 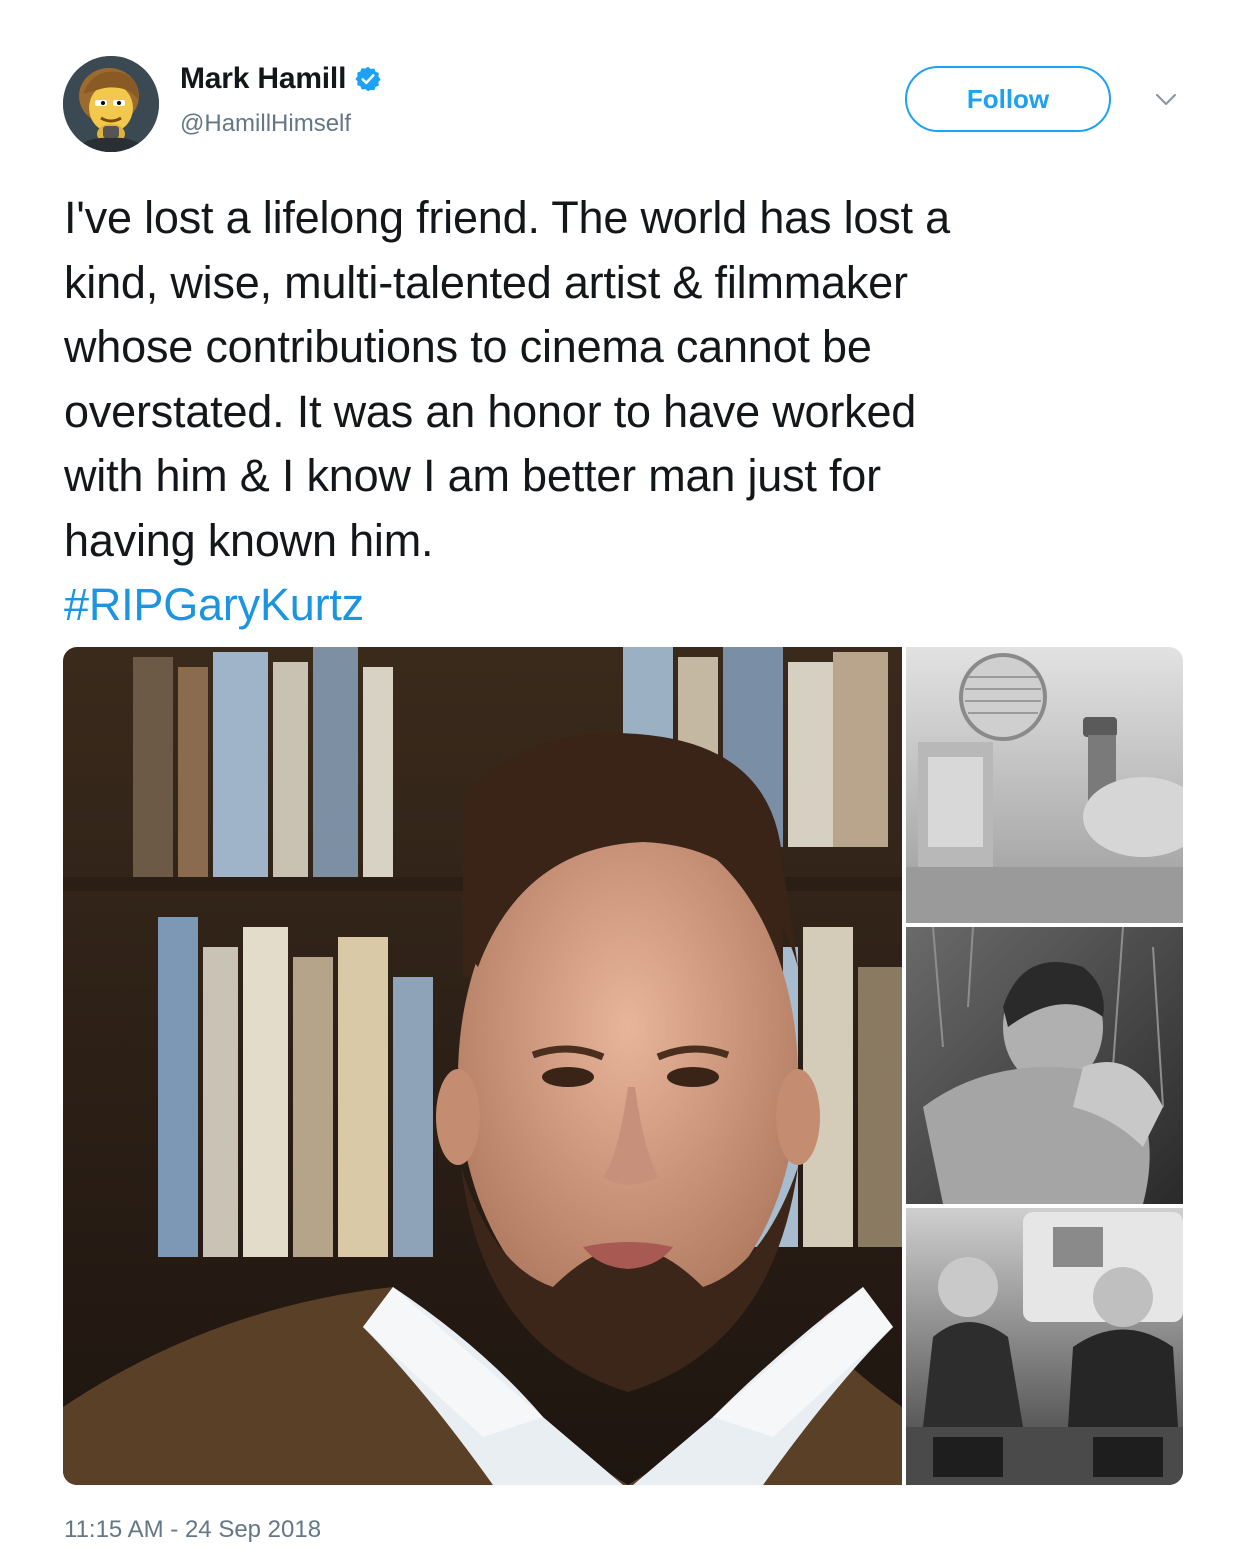 I want to click on avatar, so click(x=111, y=104).